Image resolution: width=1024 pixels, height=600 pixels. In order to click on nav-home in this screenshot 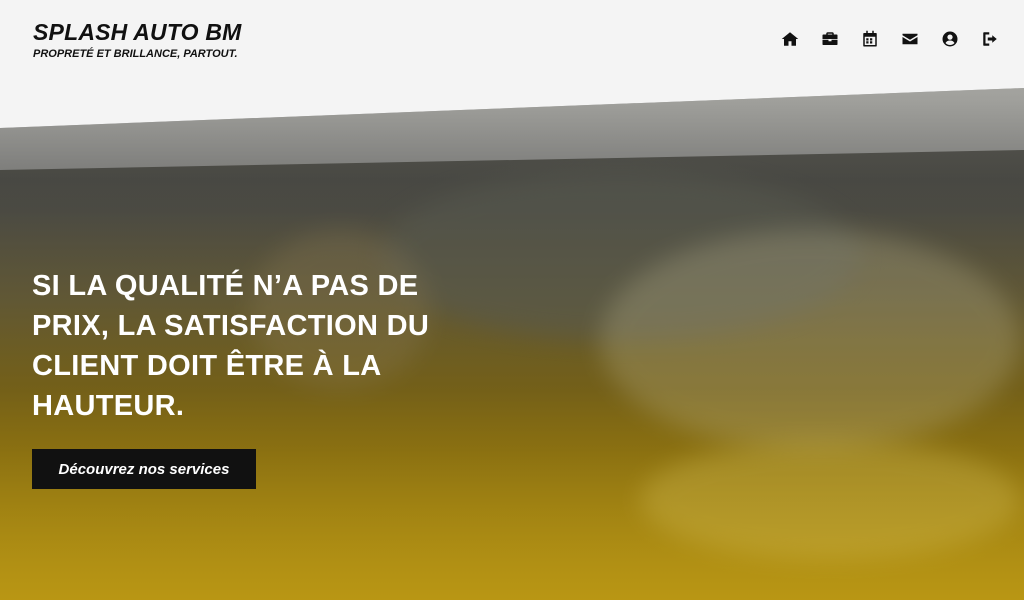, I will do `click(790, 39)`.